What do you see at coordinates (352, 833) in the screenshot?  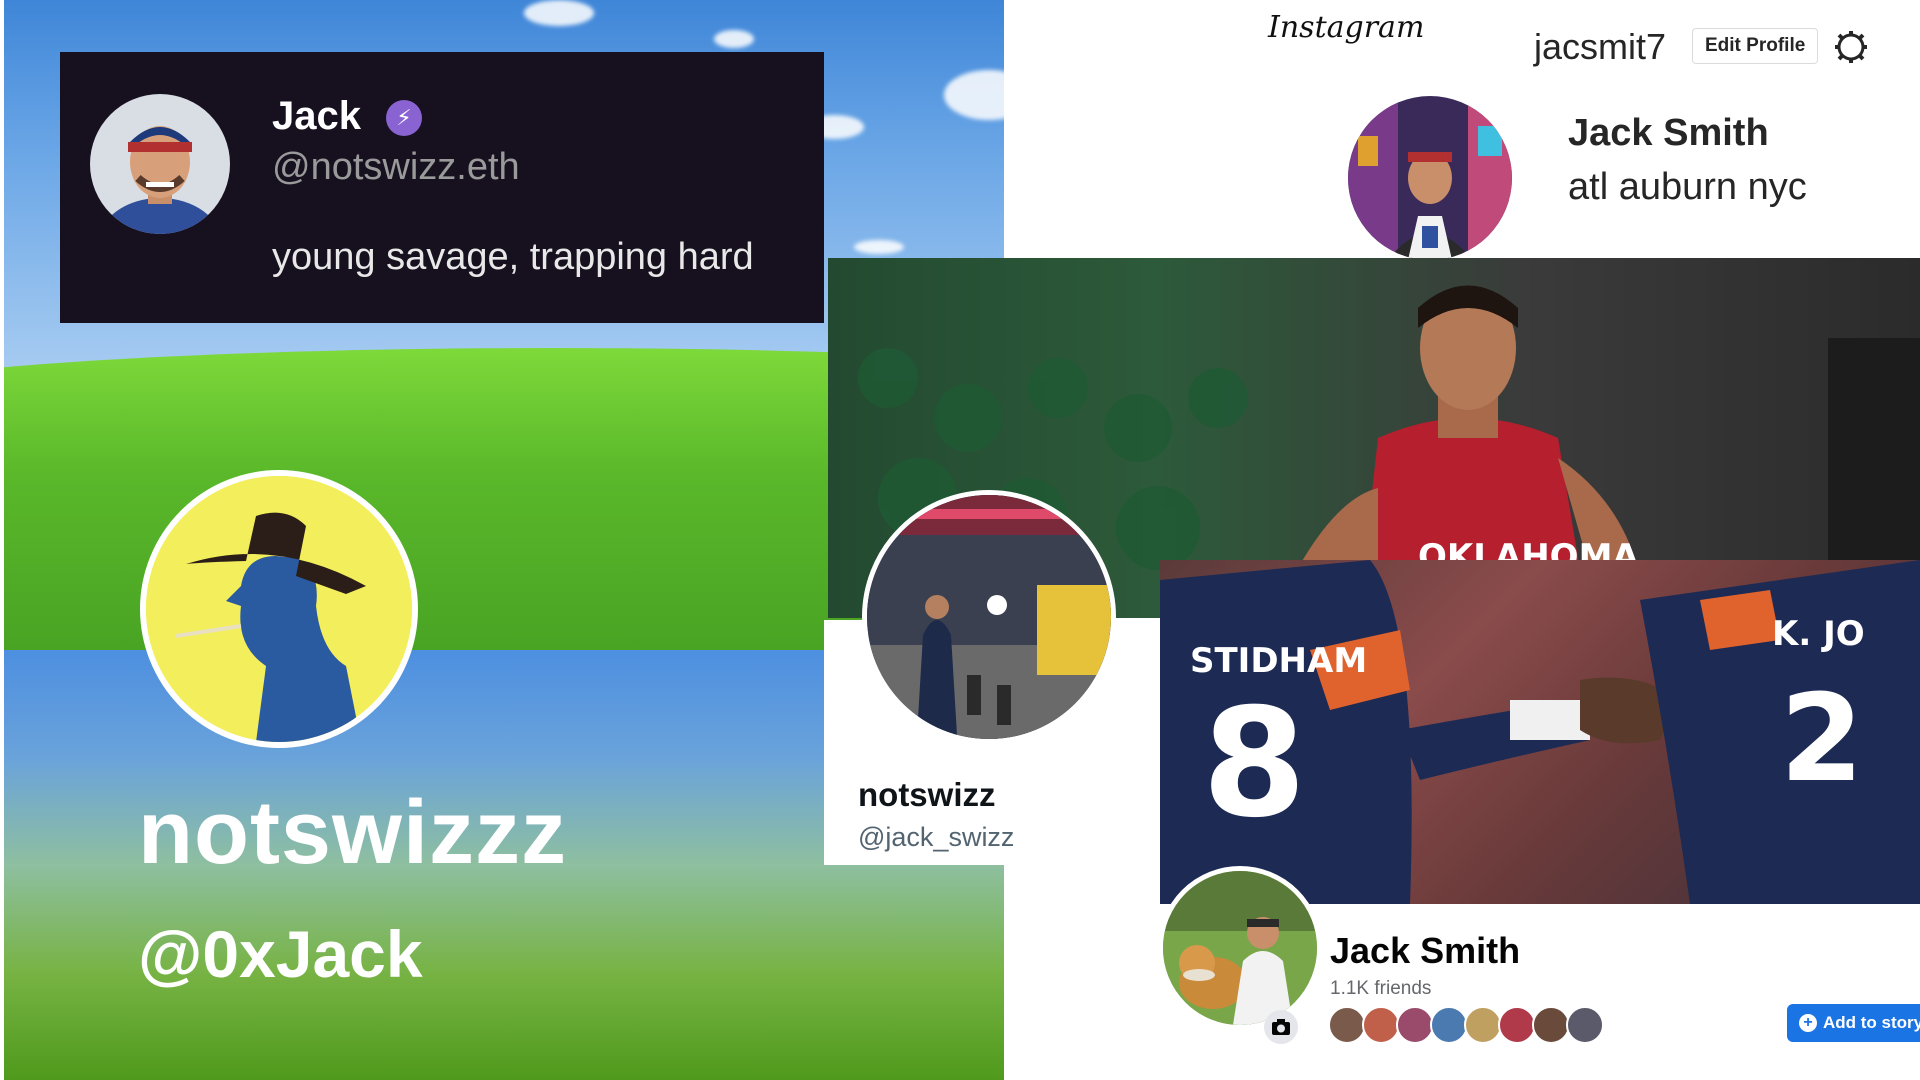 I see `lens-display-name: notswizzz` at bounding box center [352, 833].